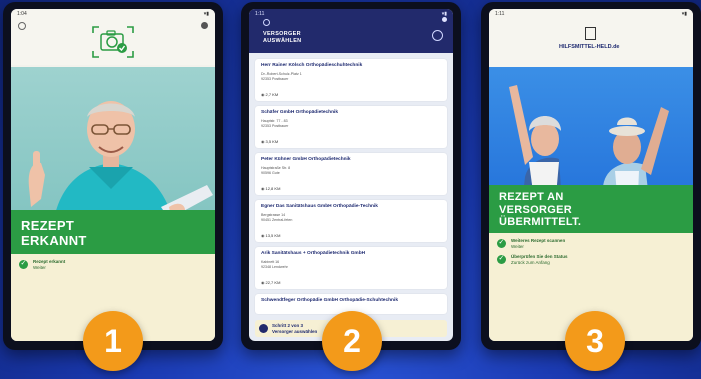 The height and width of the screenshot is (379, 701). What do you see at coordinates (295, 331) in the screenshot?
I see `step-label: Versorger auswählen` at bounding box center [295, 331].